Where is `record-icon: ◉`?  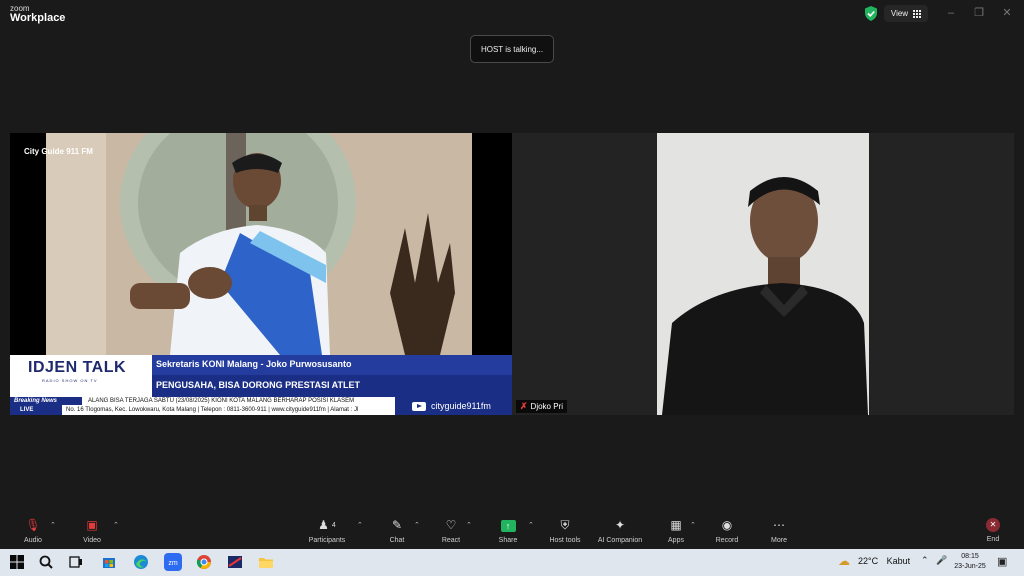 record-icon: ◉ is located at coordinates (727, 525).